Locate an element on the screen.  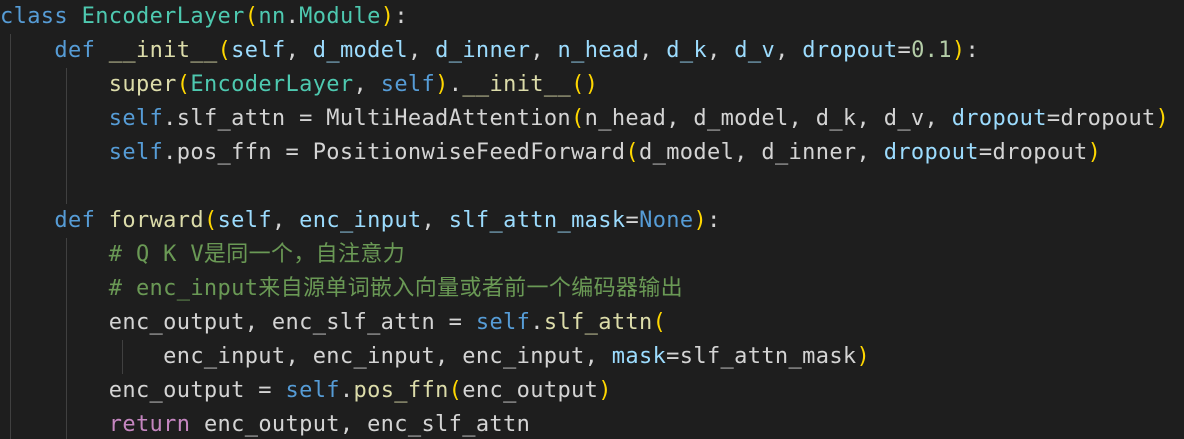
code-token: slf_attn is located at coordinates (598, 322).